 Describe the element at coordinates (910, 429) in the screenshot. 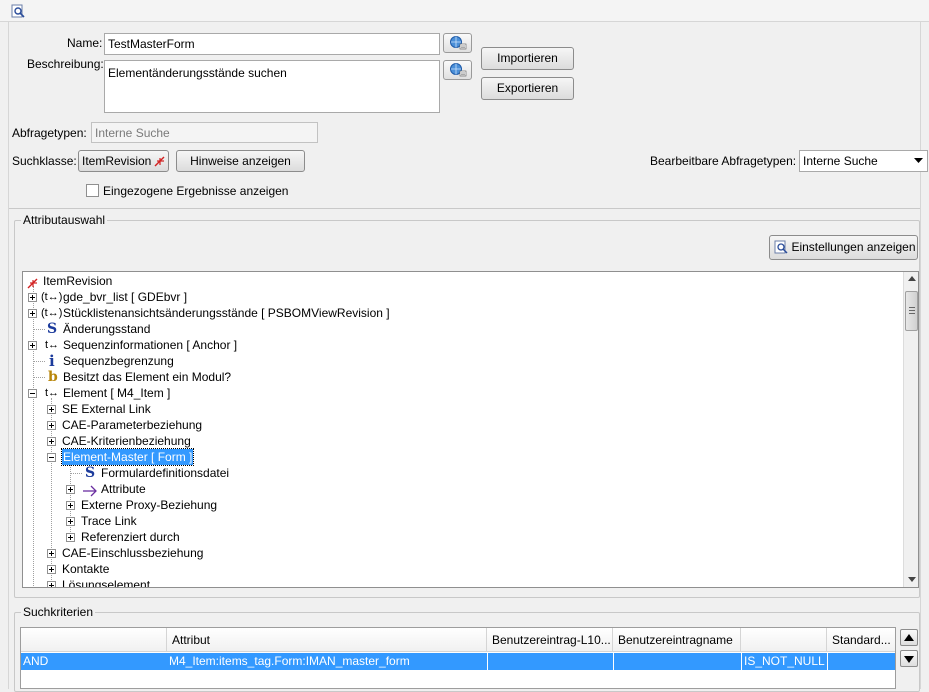

I see `tree-scrollbar` at that location.